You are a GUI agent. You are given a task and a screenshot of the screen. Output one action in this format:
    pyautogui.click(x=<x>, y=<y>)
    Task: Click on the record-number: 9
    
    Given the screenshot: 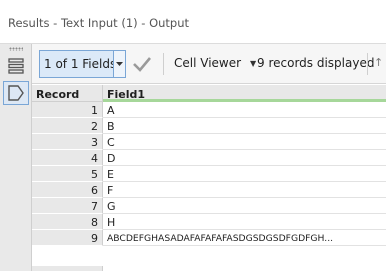 What is the action you would take?
    pyautogui.click(x=67, y=238)
    